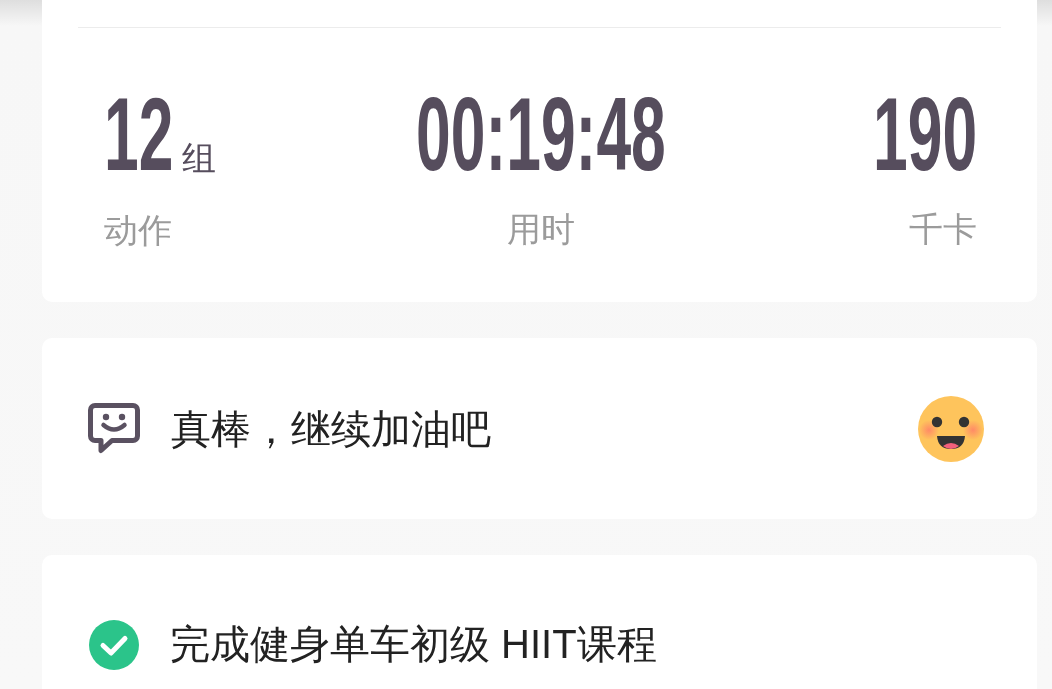  What do you see at coordinates (540, 229) in the screenshot?
I see `stat-label: 用时` at bounding box center [540, 229].